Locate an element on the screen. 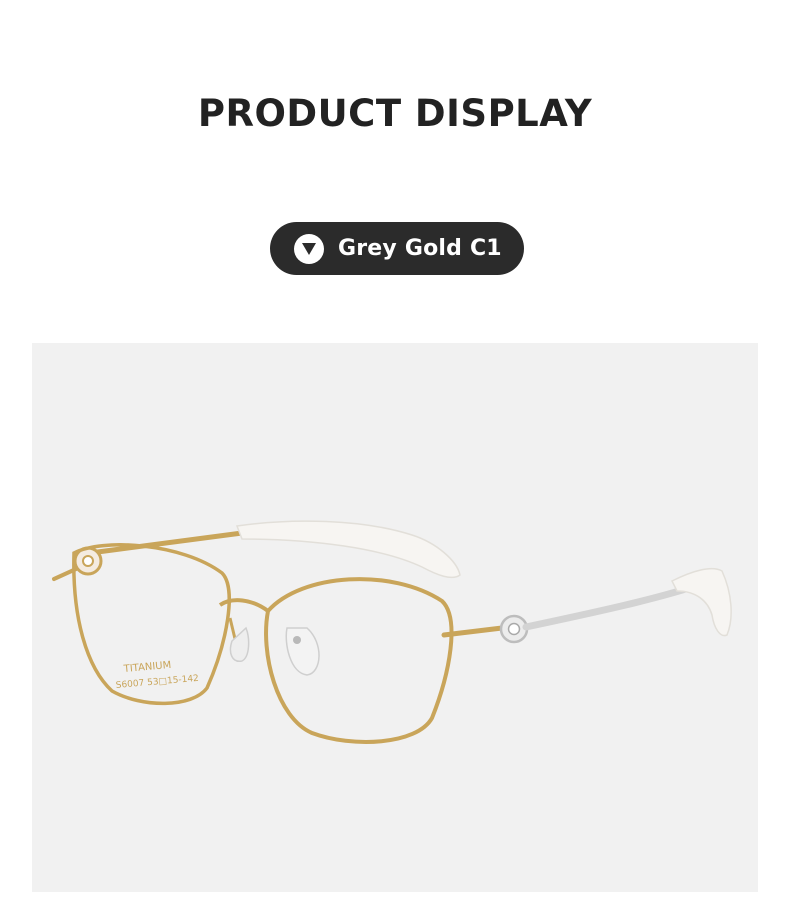 The image size is (790, 897). temple-print-line1: TITANIUM is located at coordinates (146, 667).